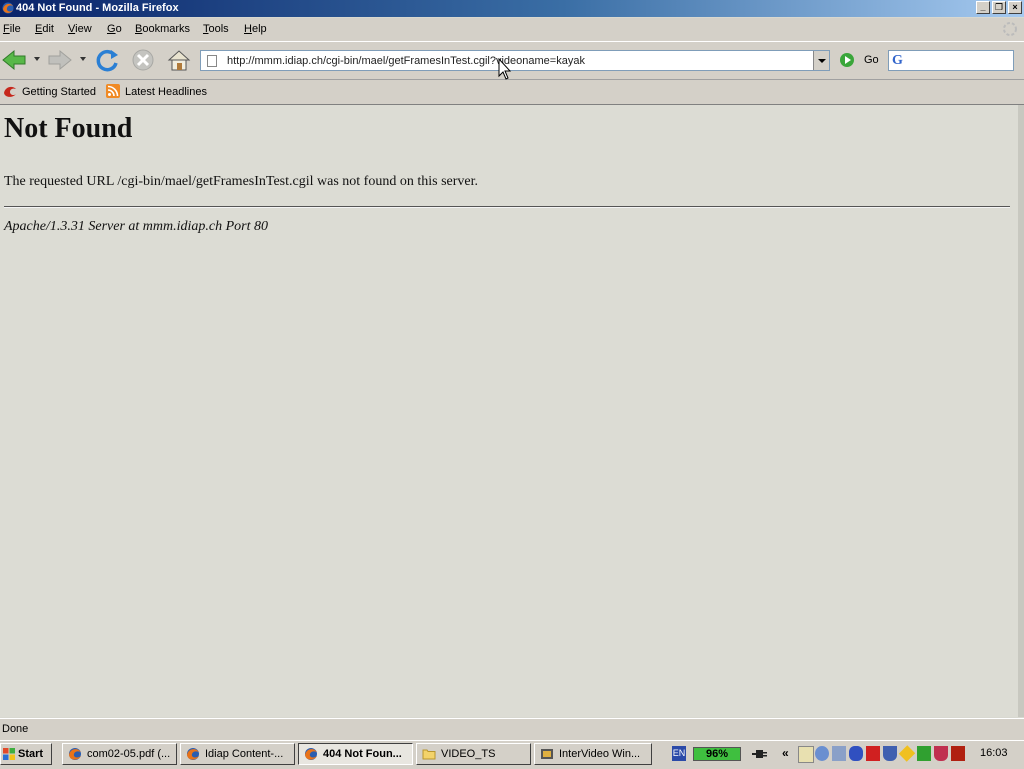 The width and height of the screenshot is (1024, 769). Describe the element at coordinates (512, 729) in the screenshot. I see `status-bar: Done` at that location.